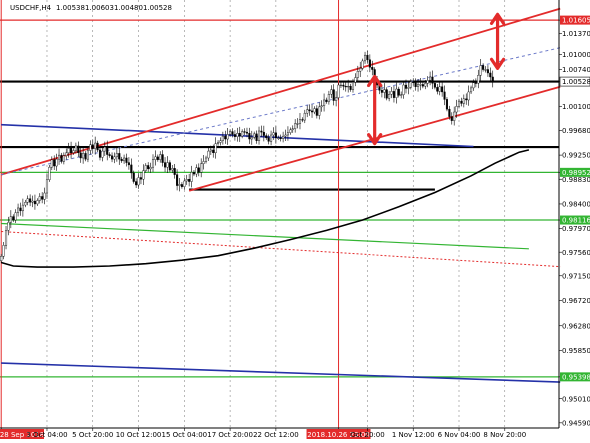  I want to click on y-tick-label: 0.97150, so click(576, 276).